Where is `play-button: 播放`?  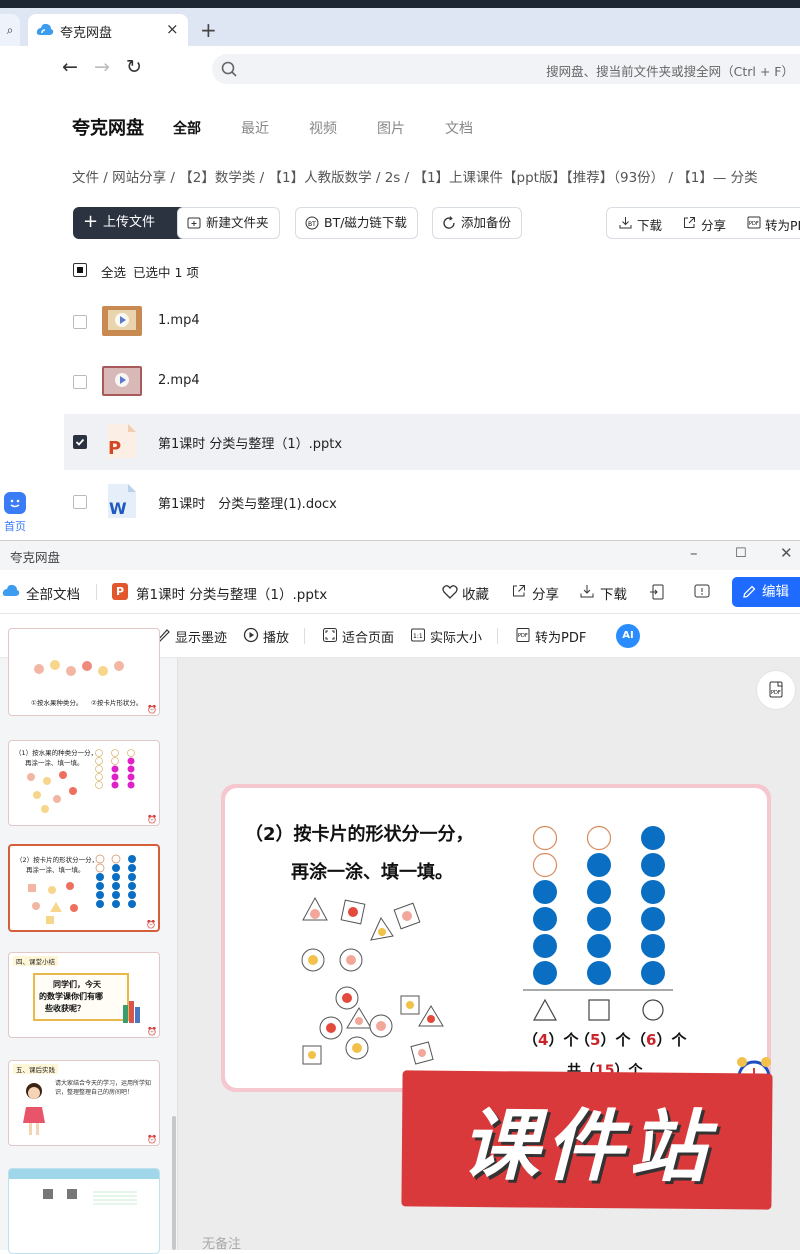
play-button: 播放 is located at coordinates (266, 636).